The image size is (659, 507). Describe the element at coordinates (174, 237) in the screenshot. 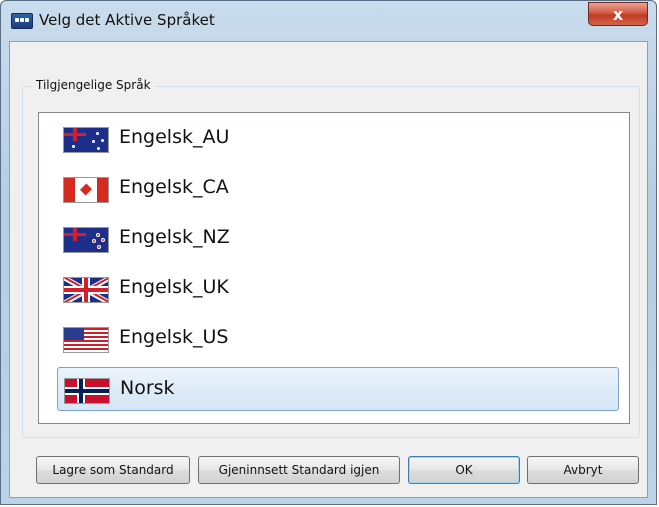

I see `language-label: Engelsk_NZ` at that location.